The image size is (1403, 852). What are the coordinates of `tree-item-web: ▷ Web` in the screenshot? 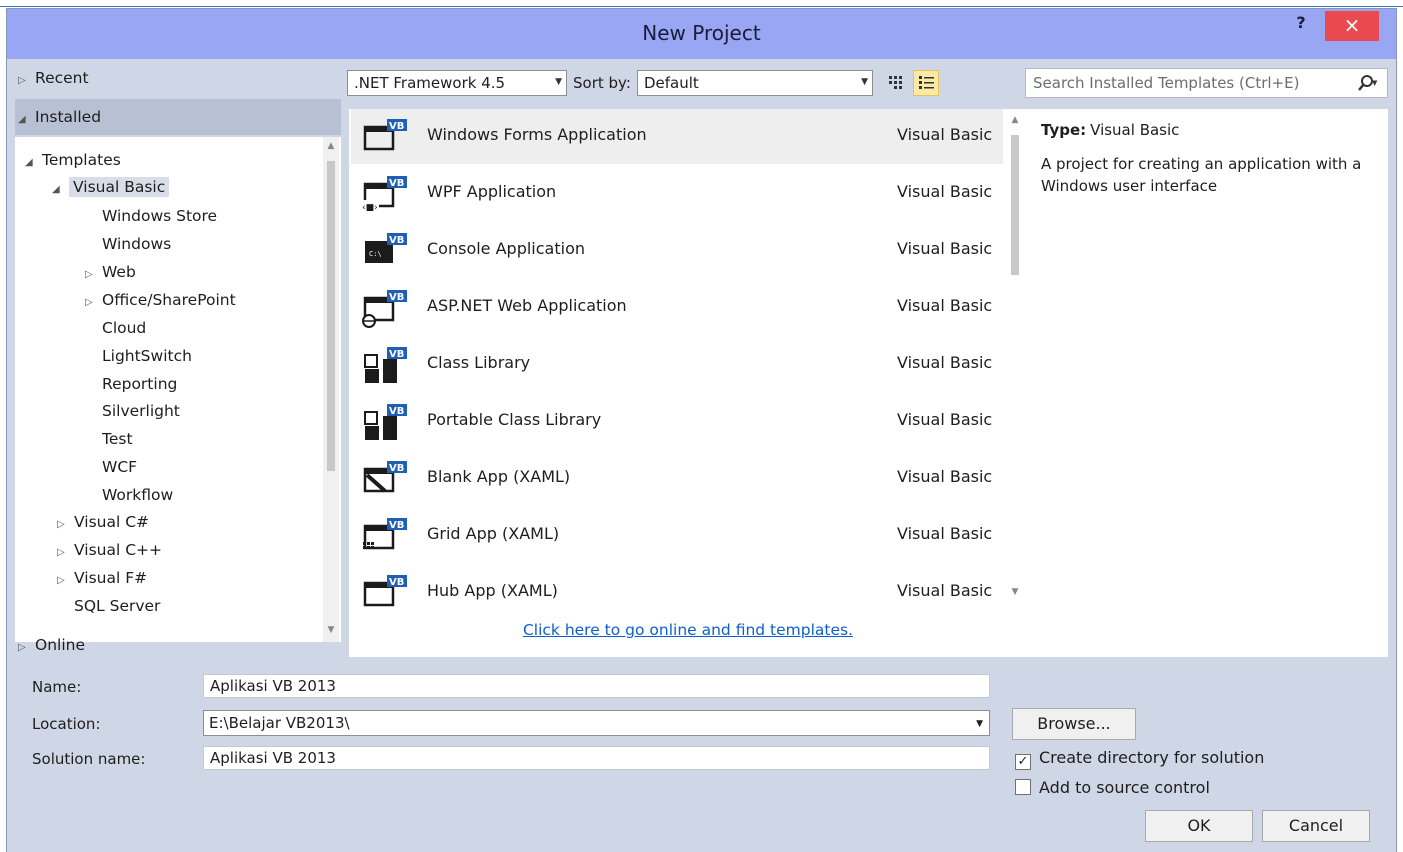 It's located at (110, 272).